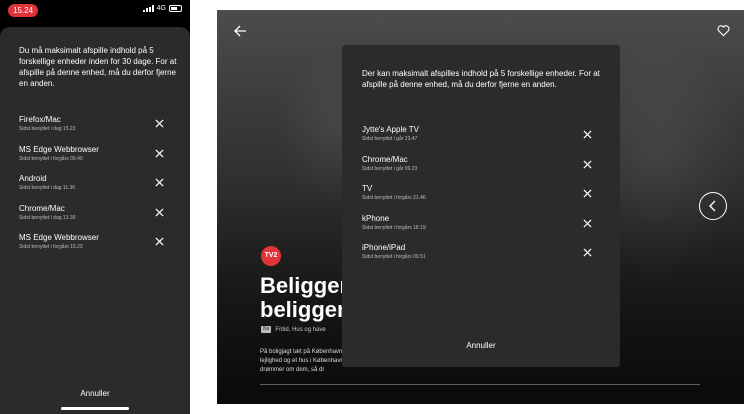 The width and height of the screenshot is (744, 414). Describe the element at coordinates (51, 247) in the screenshot. I see `device-last-used: Sidst benyttet i forgårs 15.23` at that location.